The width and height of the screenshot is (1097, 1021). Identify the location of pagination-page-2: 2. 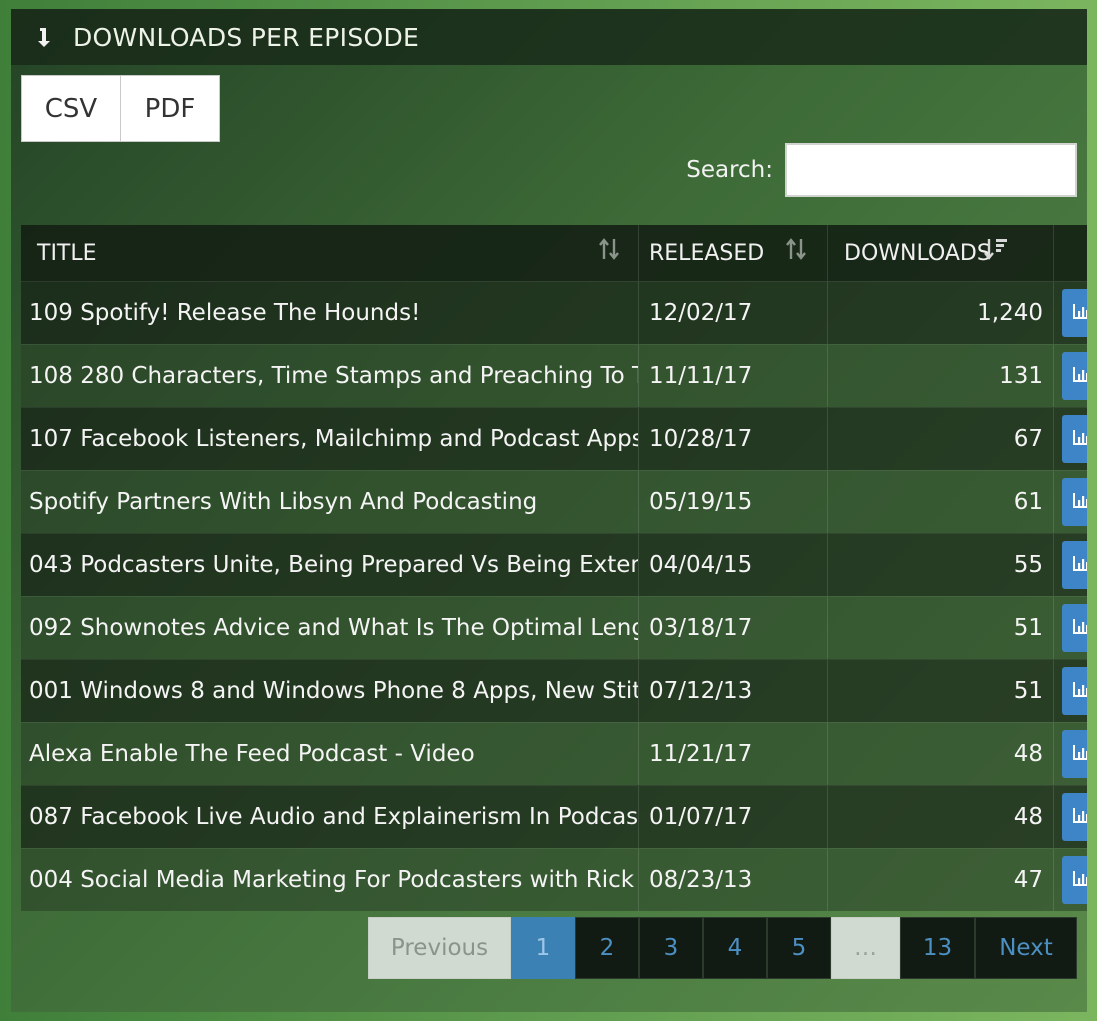
(607, 948).